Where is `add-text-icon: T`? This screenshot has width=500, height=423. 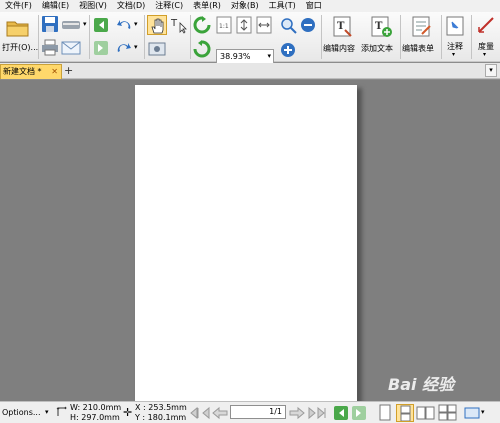 add-text-icon: T is located at coordinates (381, 26).